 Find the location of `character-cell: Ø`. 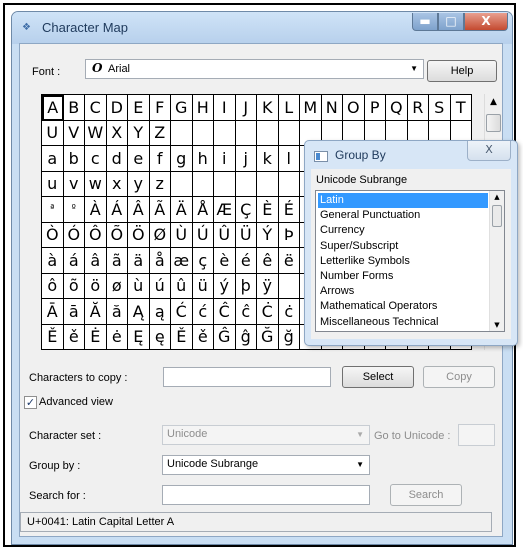

character-cell: Ø is located at coordinates (160, 235).